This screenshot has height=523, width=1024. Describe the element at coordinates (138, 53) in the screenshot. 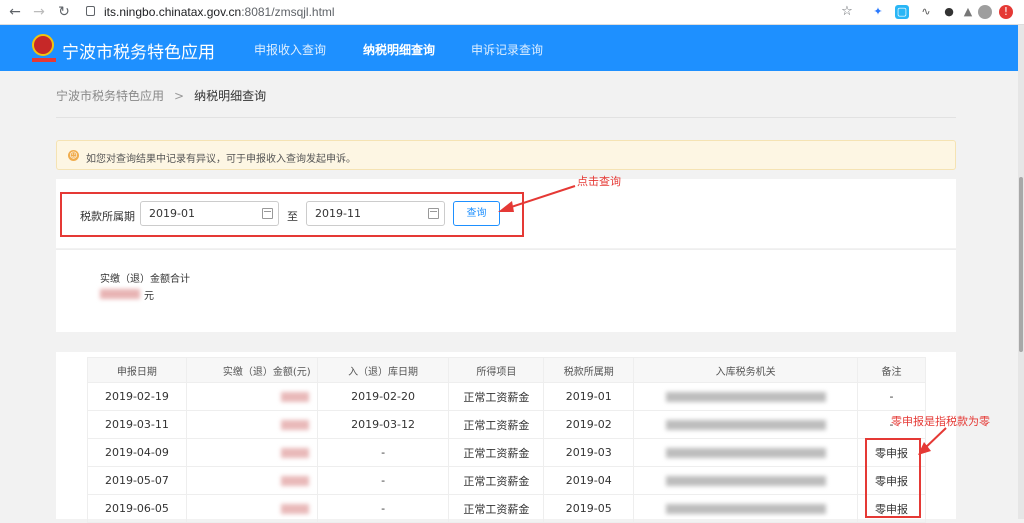

I see `app-title: 宁波市税务特色应用` at that location.